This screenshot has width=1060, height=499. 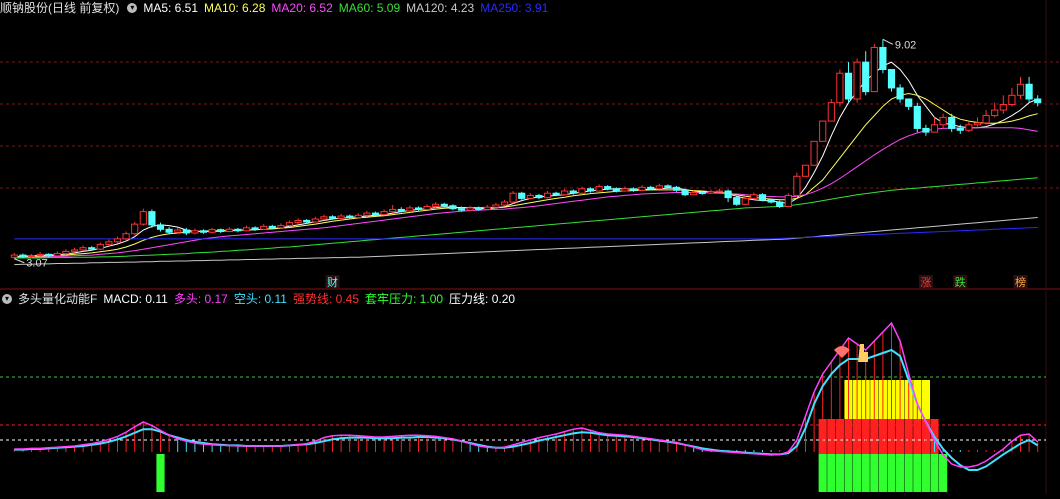 What do you see at coordinates (171, 8) in the screenshot?
I see `ma-legend-item-0: MA5: 6.51` at bounding box center [171, 8].